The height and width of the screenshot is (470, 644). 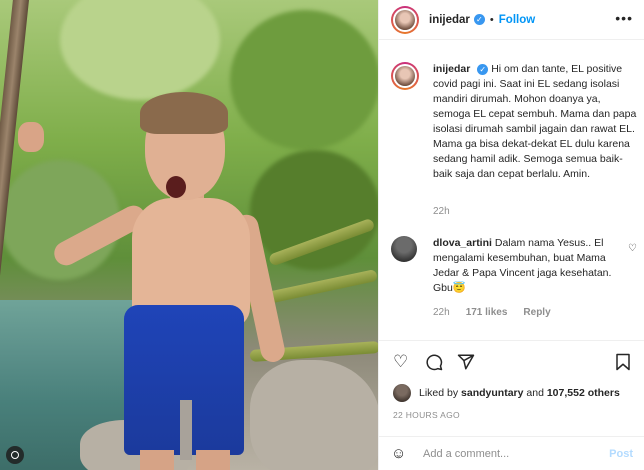 I want to click on comment-input, so click(x=516, y=453).